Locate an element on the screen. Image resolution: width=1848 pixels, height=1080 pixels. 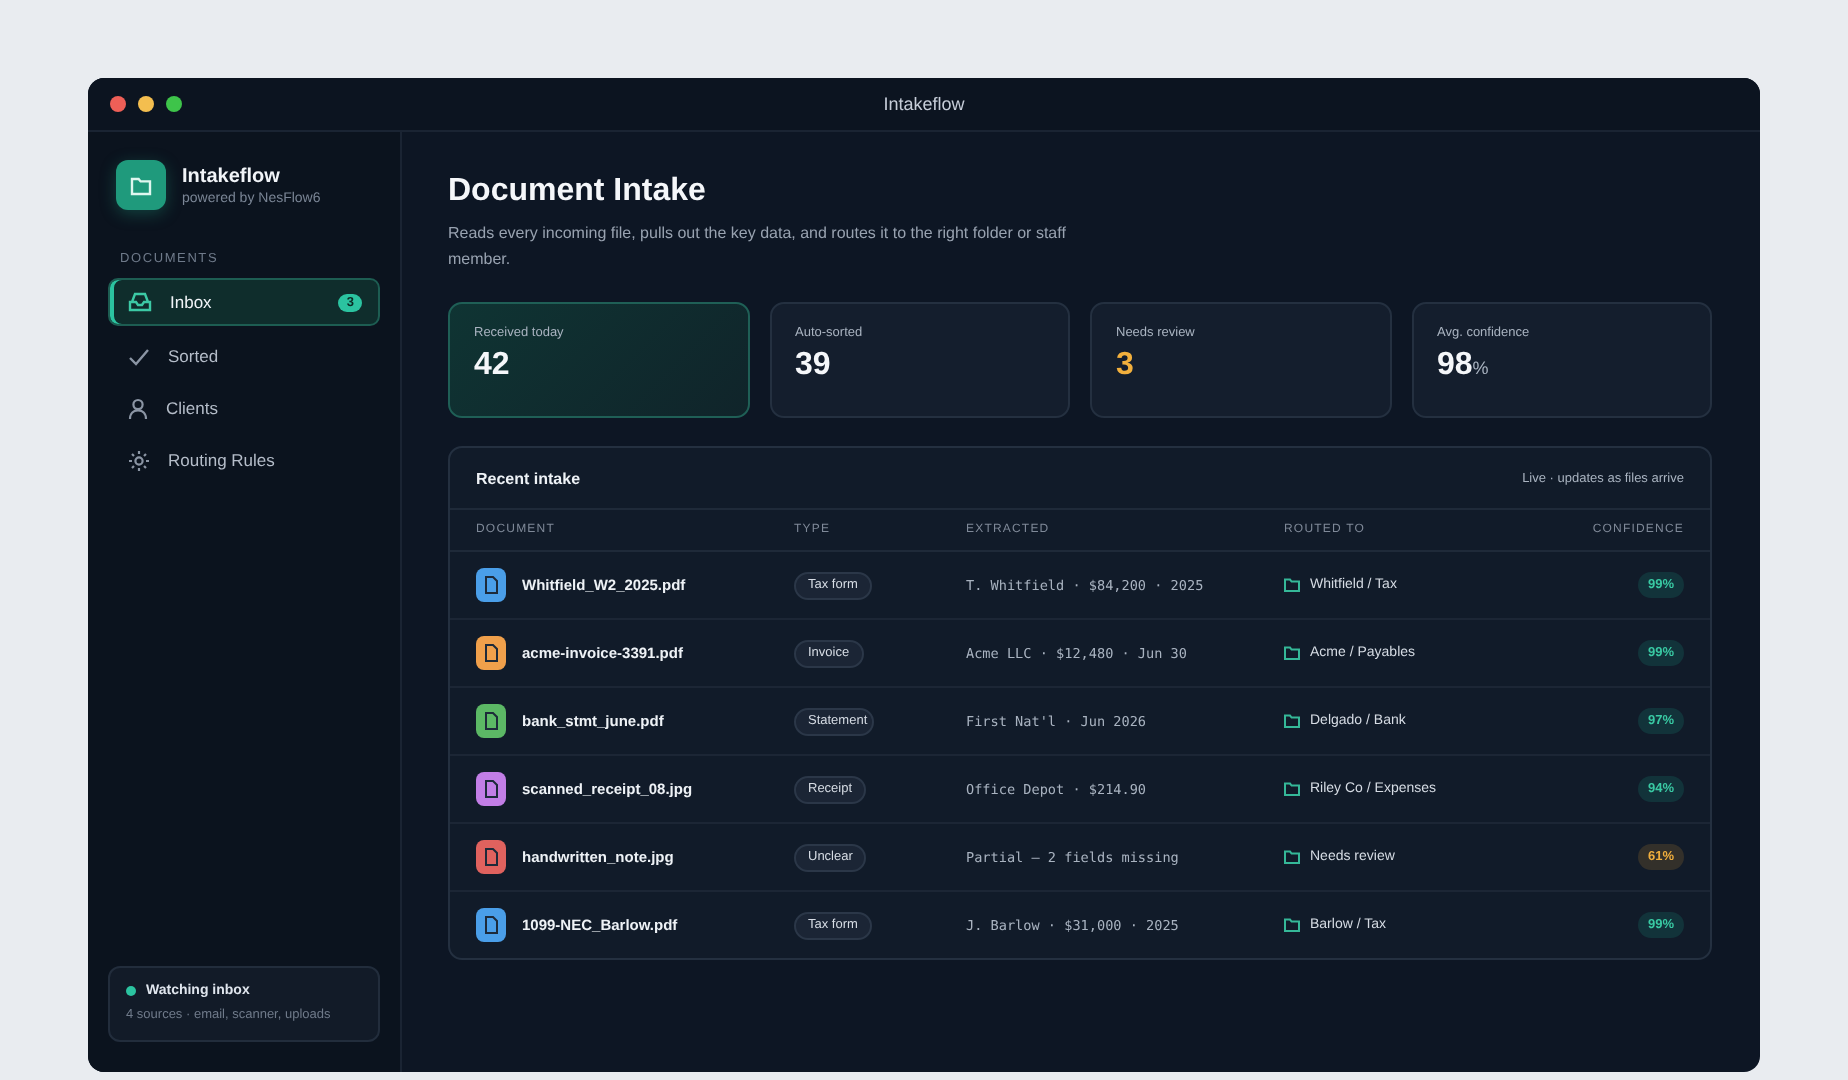
checkmark-icon is located at coordinates (139, 356).